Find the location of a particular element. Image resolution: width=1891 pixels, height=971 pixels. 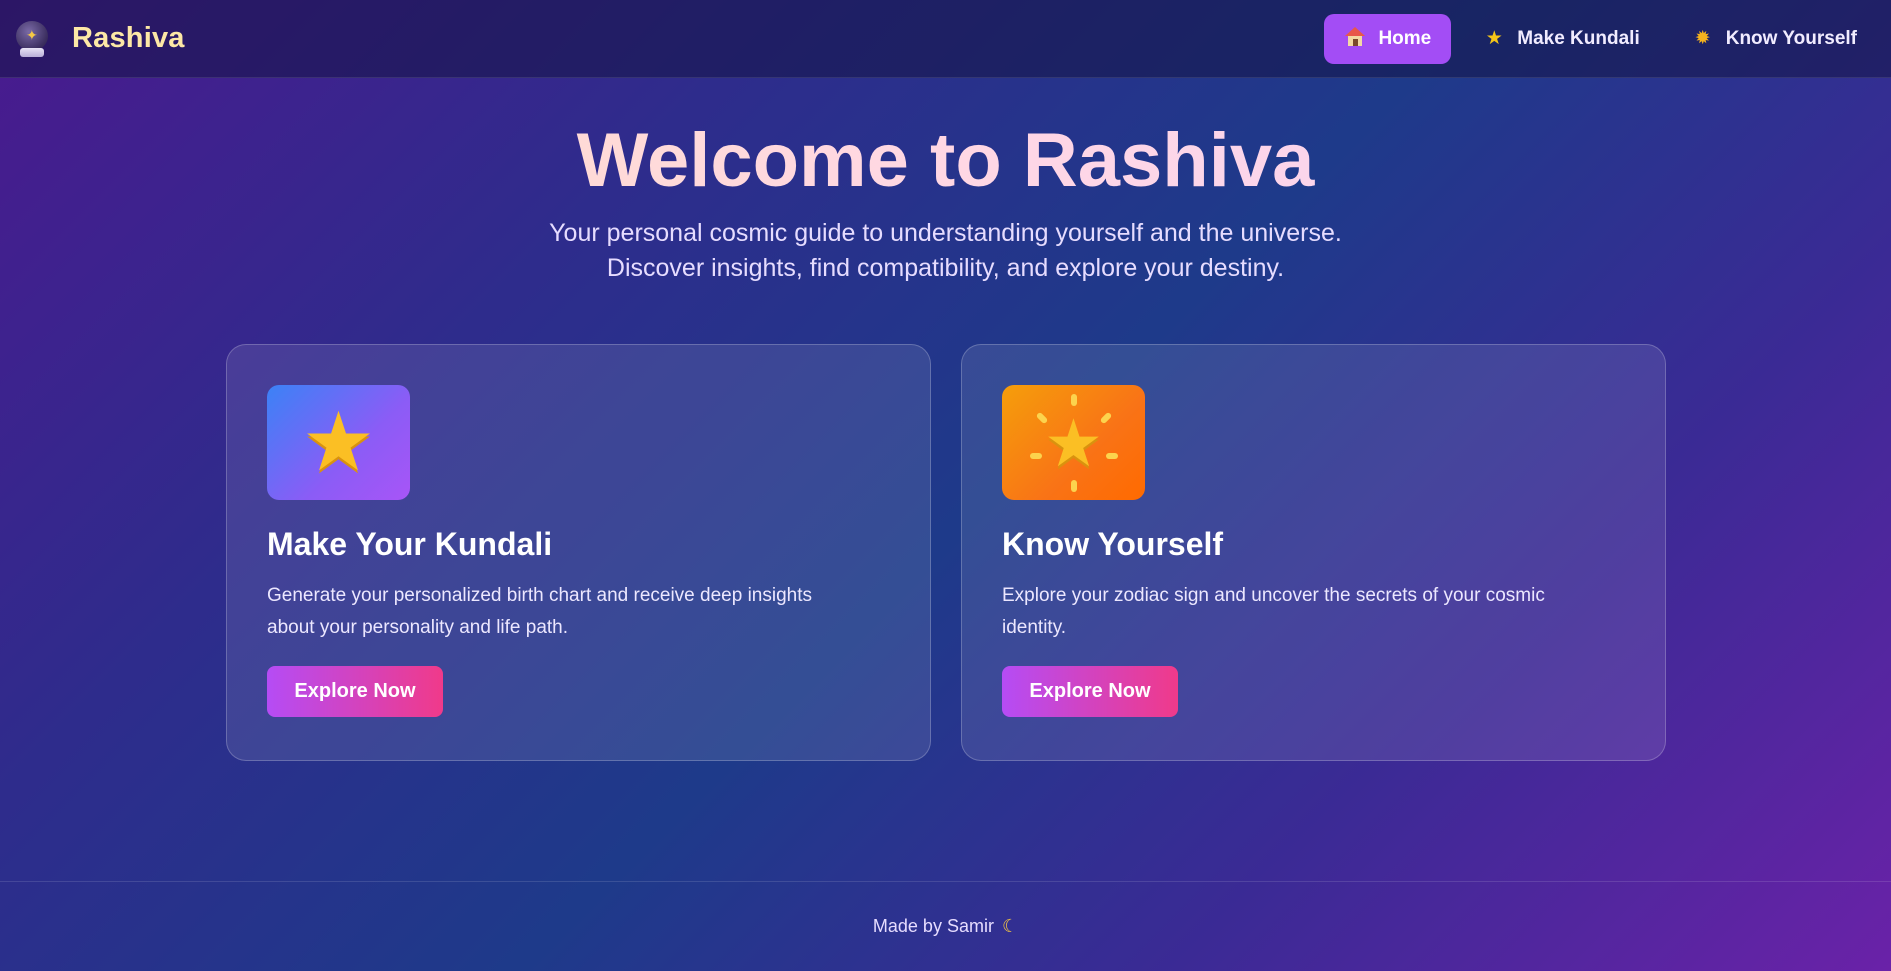

crystal-ball-icon: ✦ is located at coordinates (32, 38).